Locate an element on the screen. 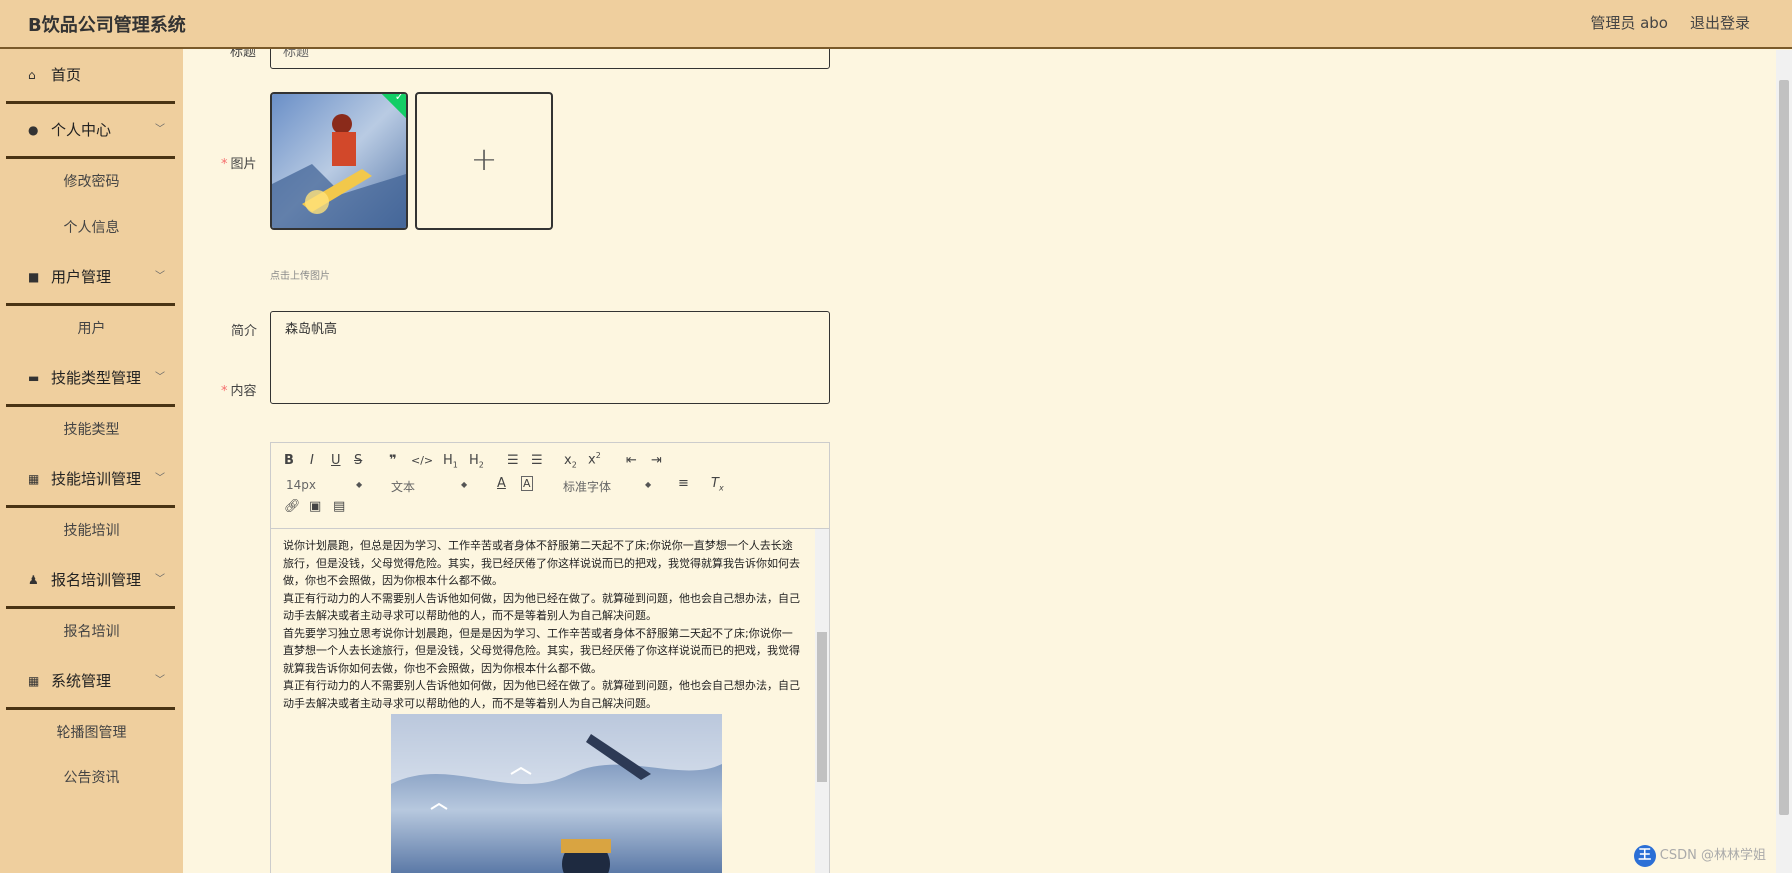 This screenshot has width=1792, height=873. upload-tip: 点击上传图片 is located at coordinates (300, 276).